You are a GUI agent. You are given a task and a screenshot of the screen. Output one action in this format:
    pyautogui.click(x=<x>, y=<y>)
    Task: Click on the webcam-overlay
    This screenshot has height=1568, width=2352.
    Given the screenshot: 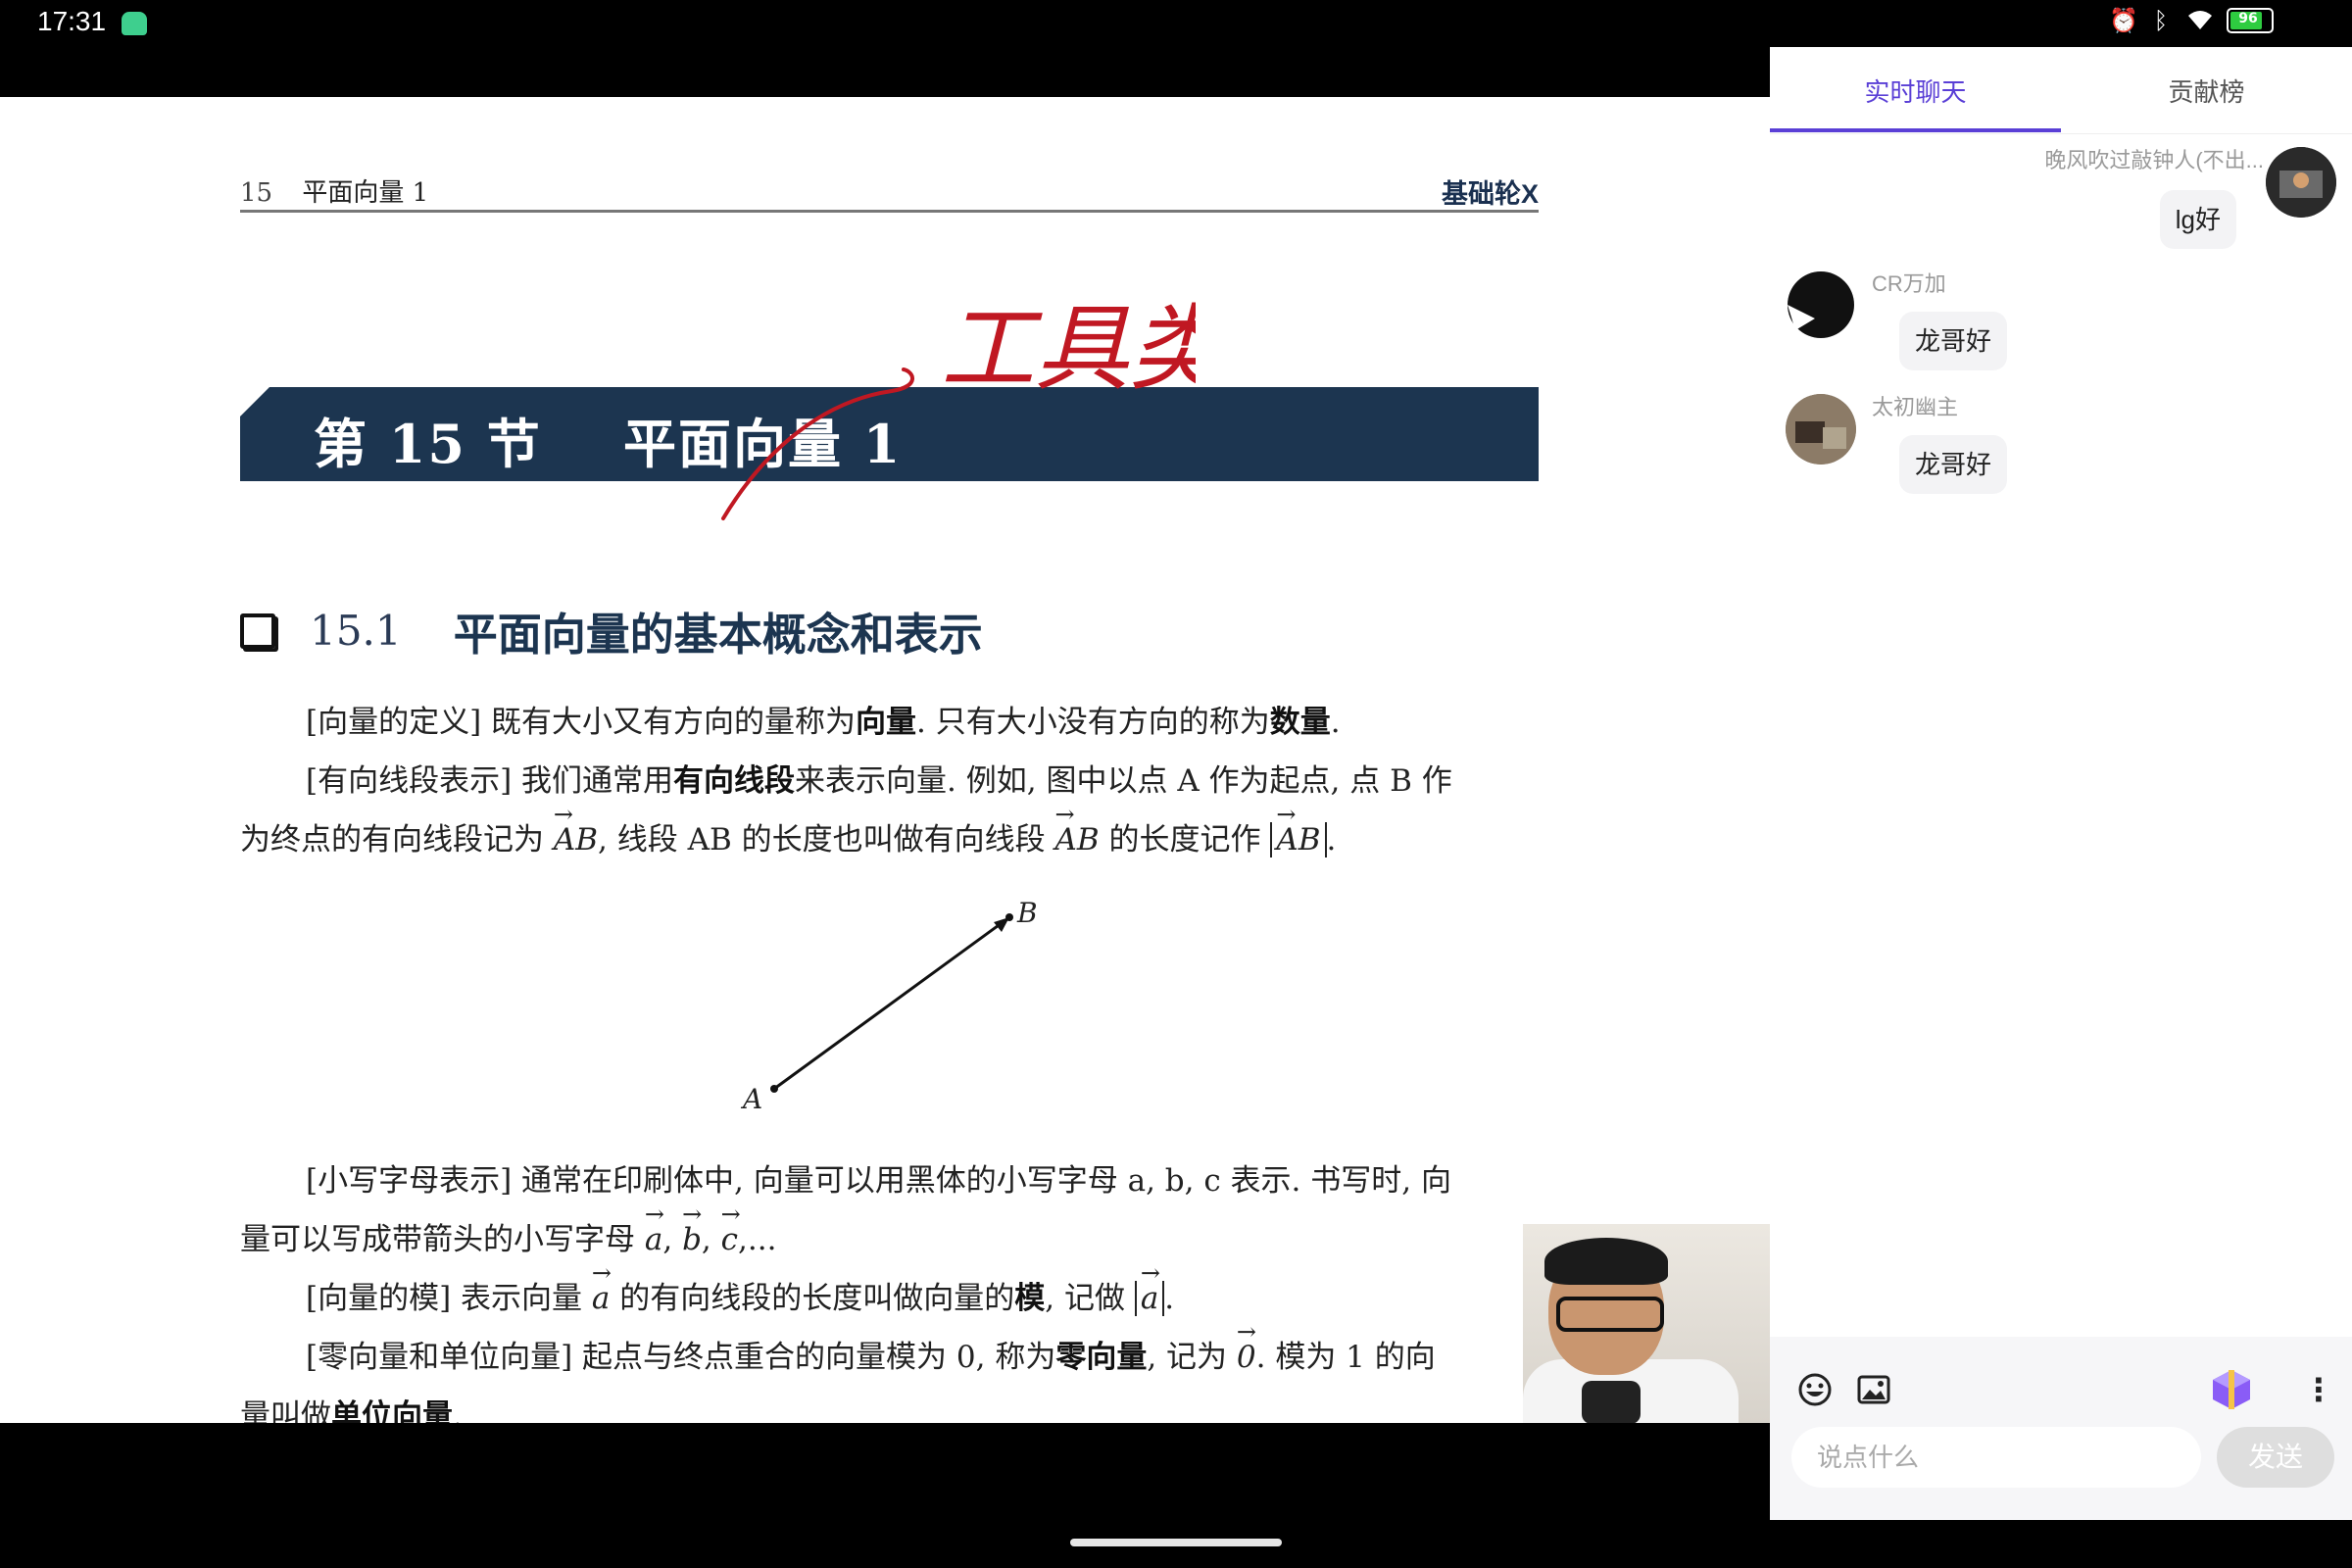 What is the action you would take?
    pyautogui.click(x=1646, y=1324)
    